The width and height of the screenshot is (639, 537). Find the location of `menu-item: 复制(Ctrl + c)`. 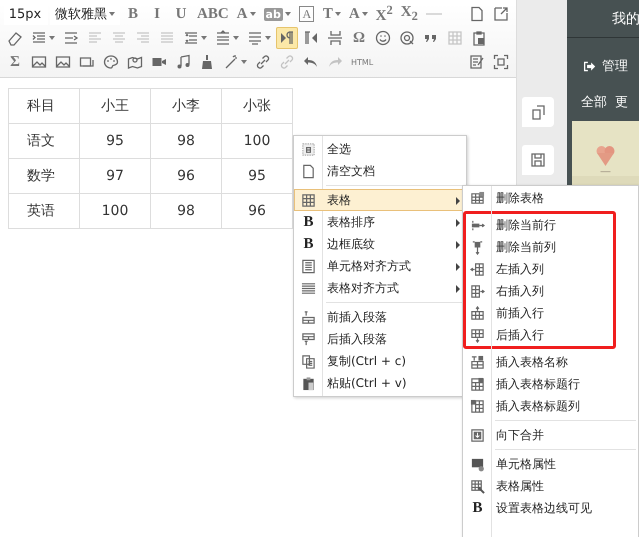

menu-item: 复制(Ctrl + c) is located at coordinates (380, 361).